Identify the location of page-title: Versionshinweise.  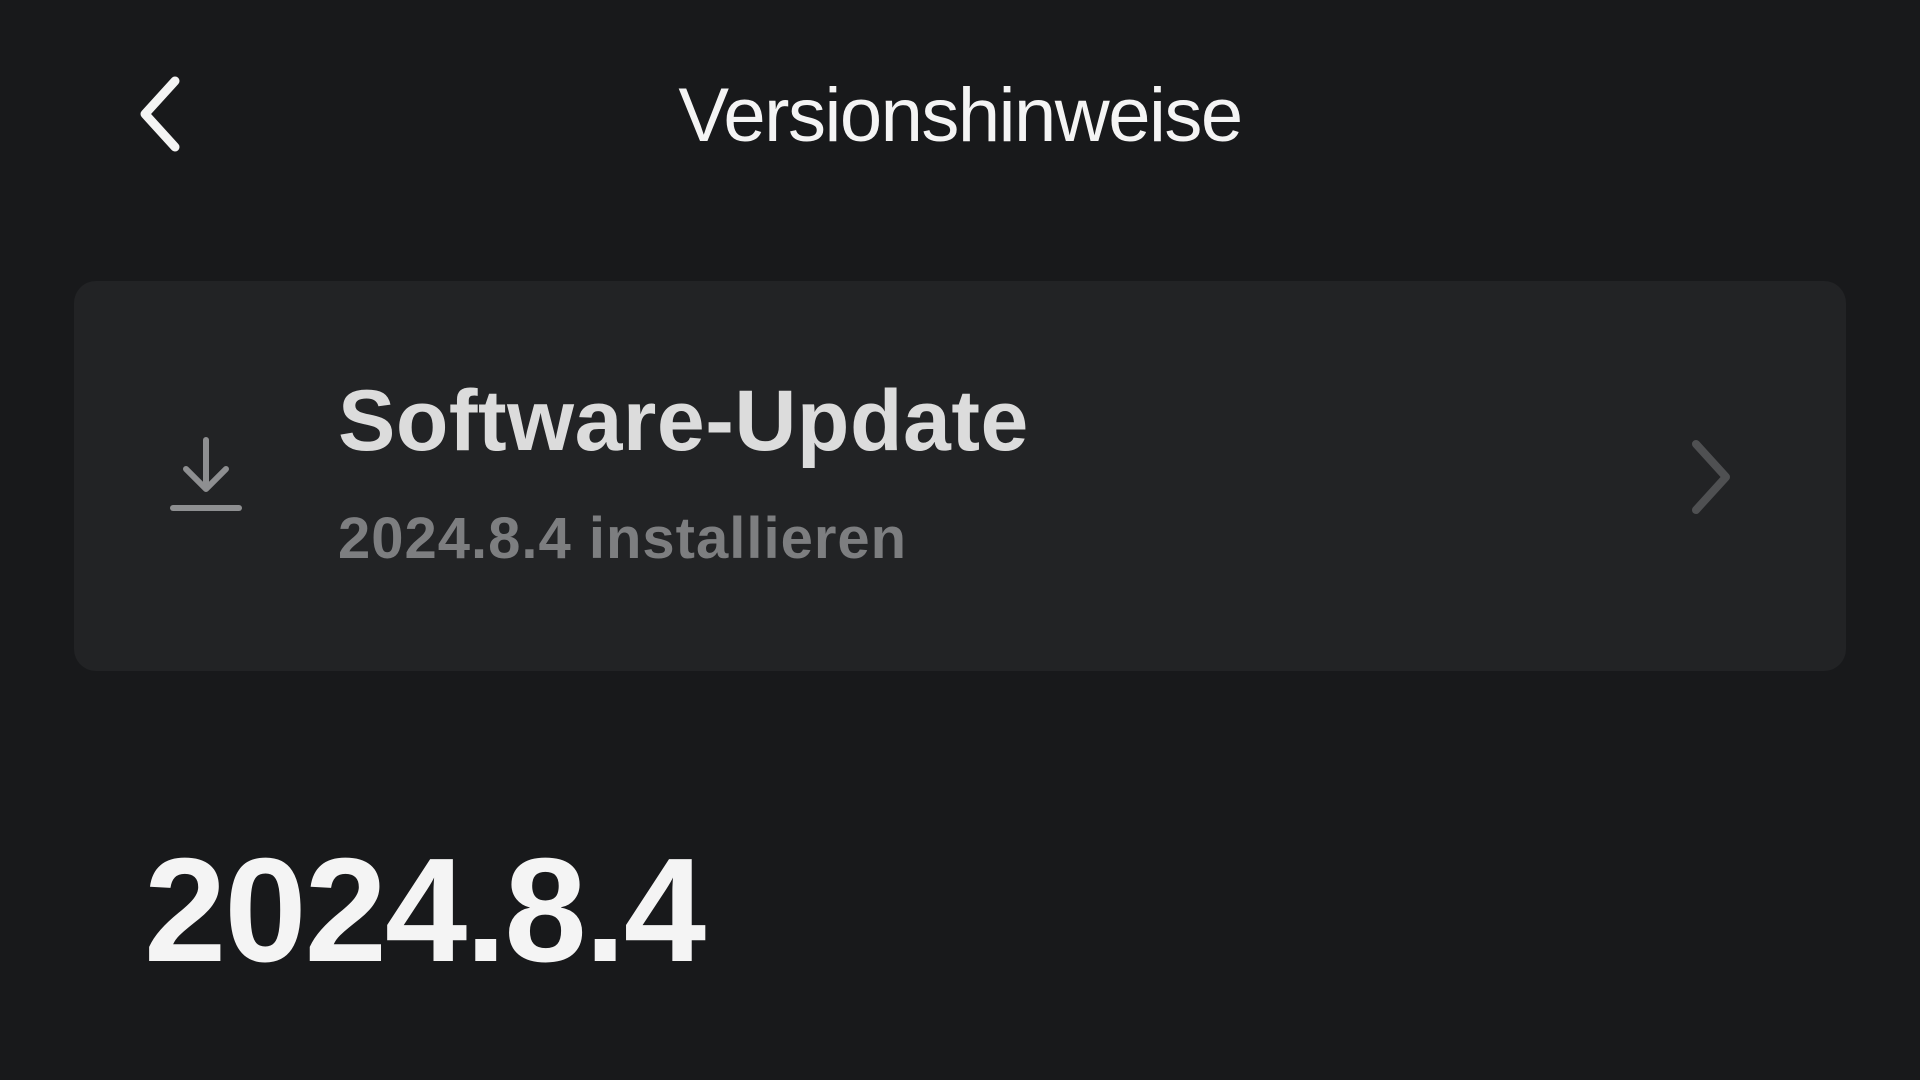
(960, 115).